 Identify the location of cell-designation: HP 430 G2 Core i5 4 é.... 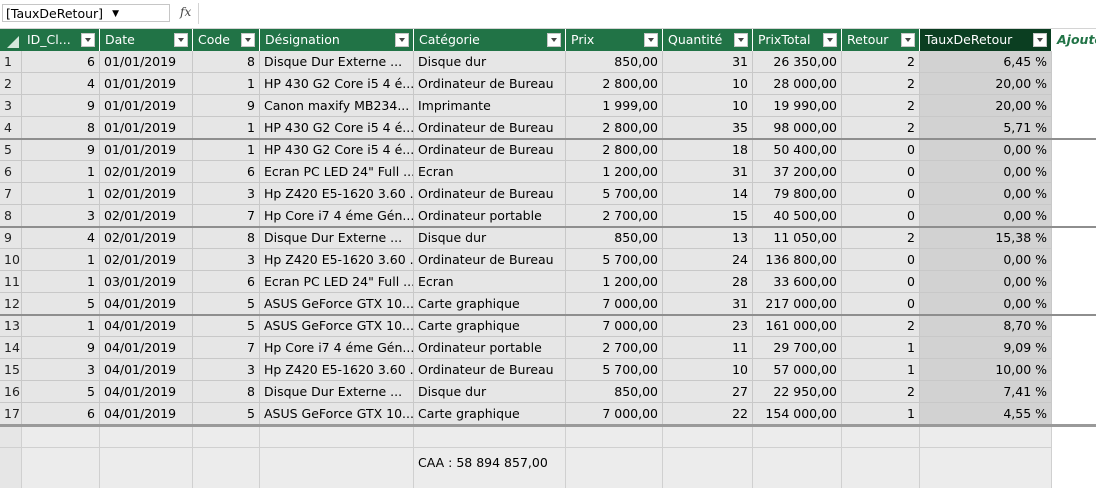
(337, 84).